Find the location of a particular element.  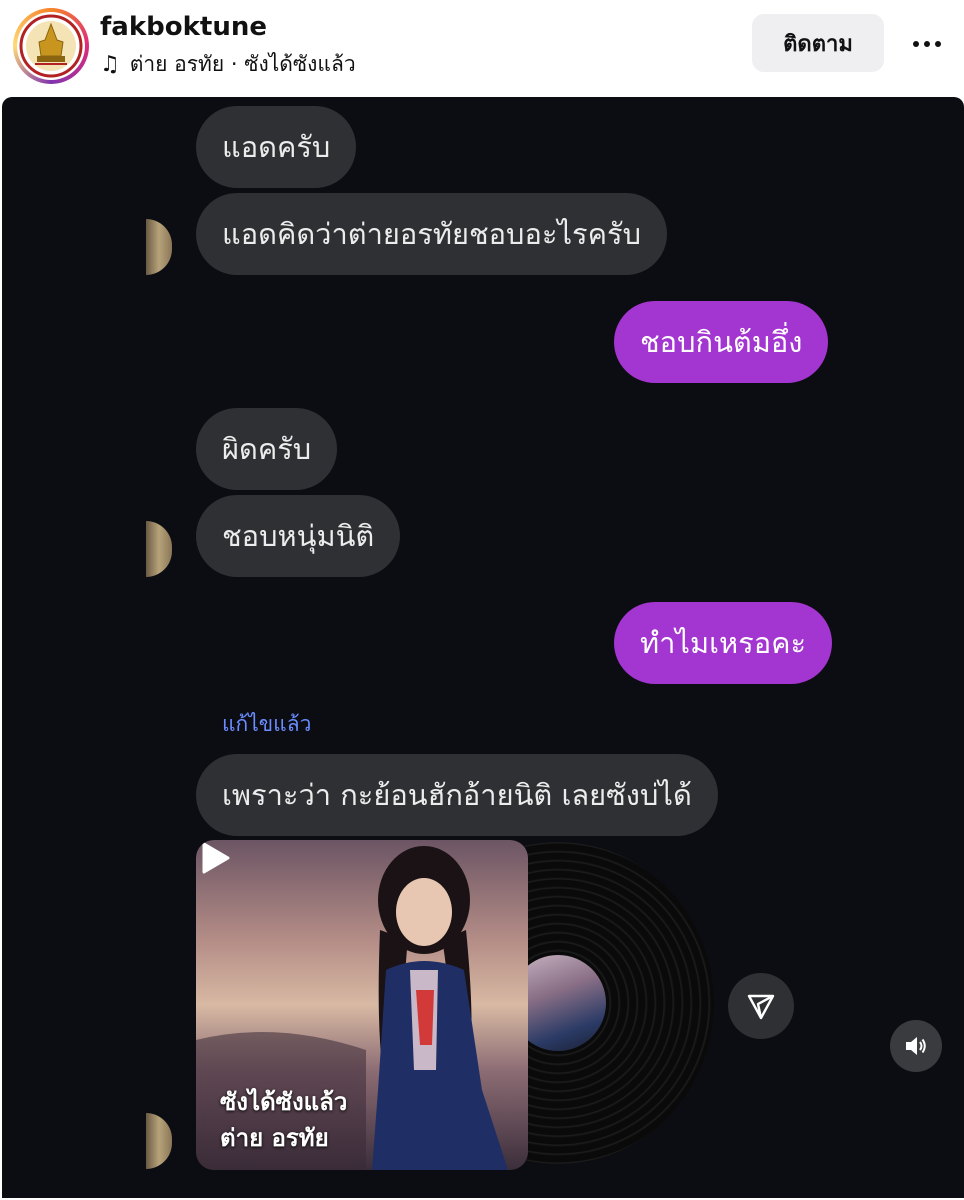

follow-button: ติดตาม is located at coordinates (818, 43).